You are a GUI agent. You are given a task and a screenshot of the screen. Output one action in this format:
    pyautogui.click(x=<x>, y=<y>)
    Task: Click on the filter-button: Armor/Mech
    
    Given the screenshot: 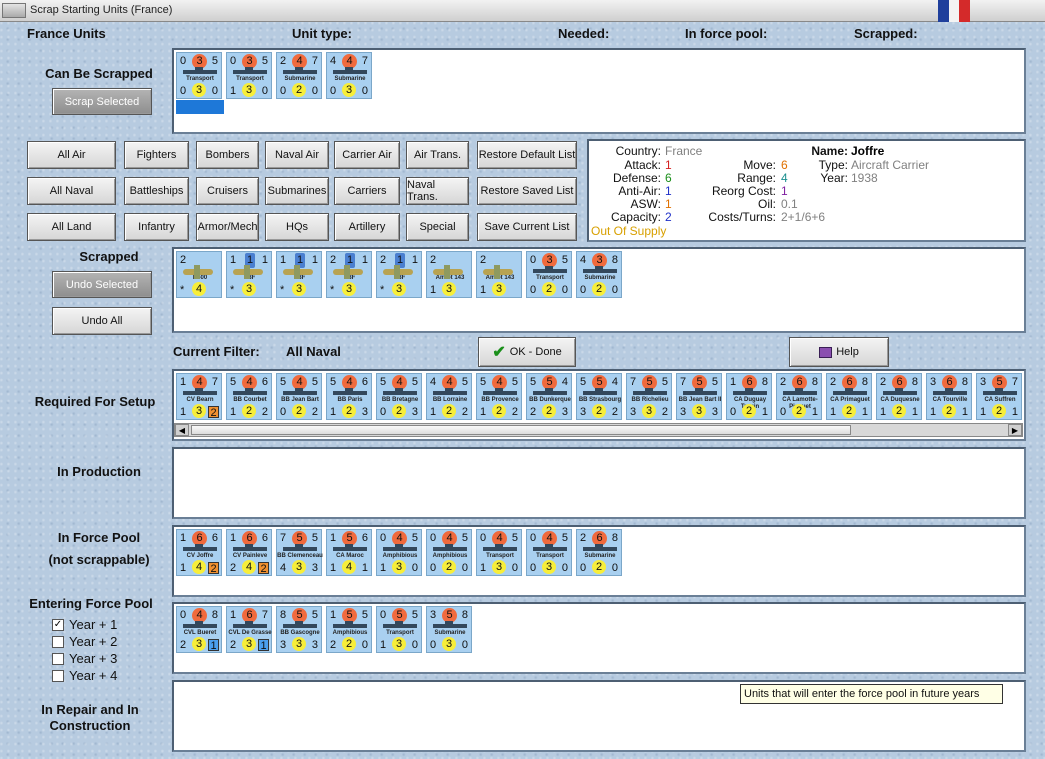 What is the action you would take?
    pyautogui.click(x=227, y=227)
    